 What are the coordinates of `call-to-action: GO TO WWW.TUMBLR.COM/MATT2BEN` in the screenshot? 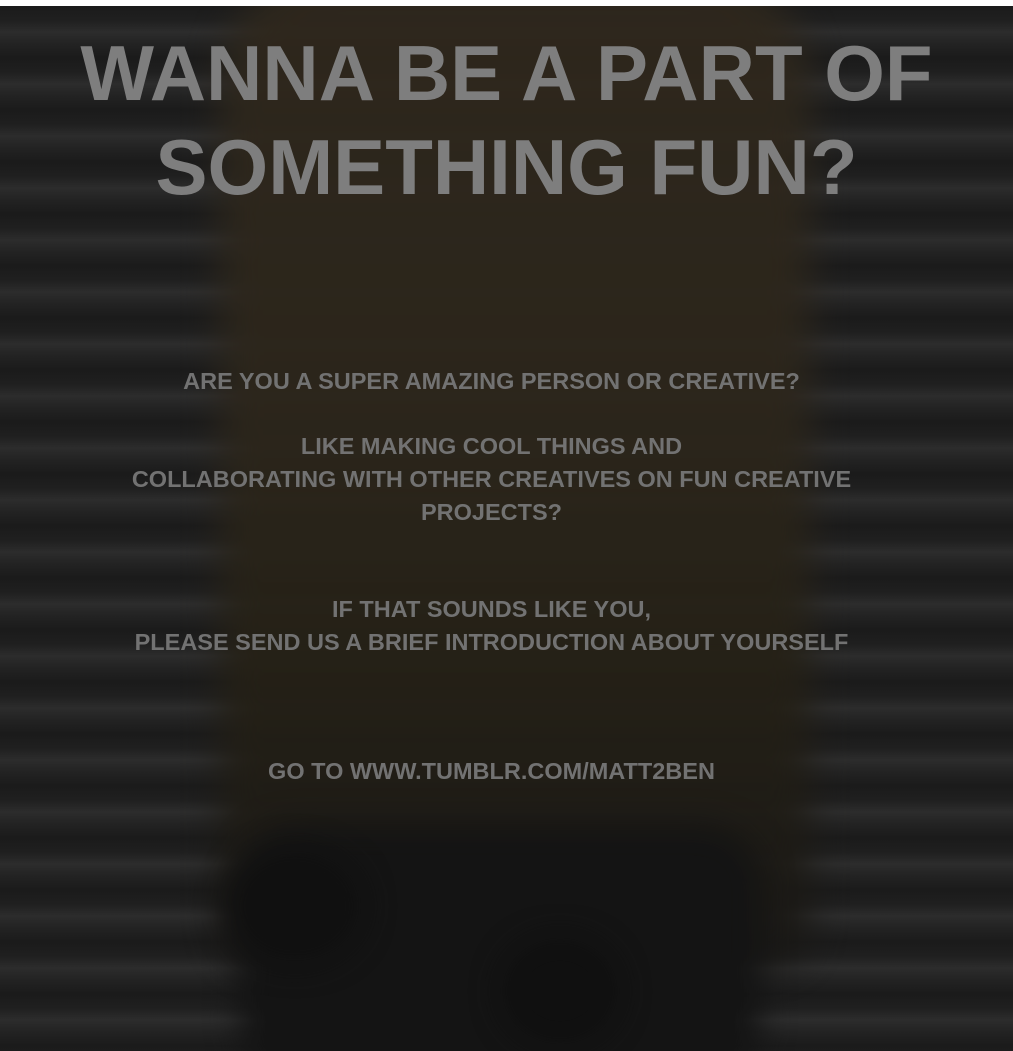 It's located at (491, 771).